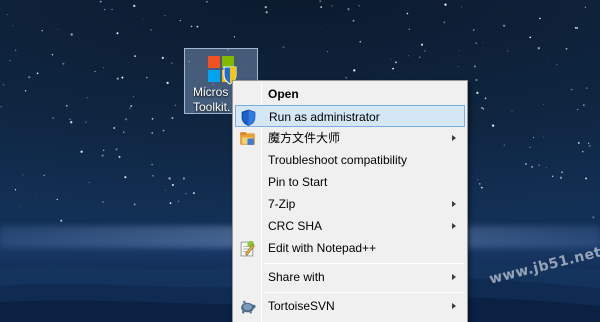  What do you see at coordinates (350, 94) in the screenshot?
I see `menu-item-open: Open` at bounding box center [350, 94].